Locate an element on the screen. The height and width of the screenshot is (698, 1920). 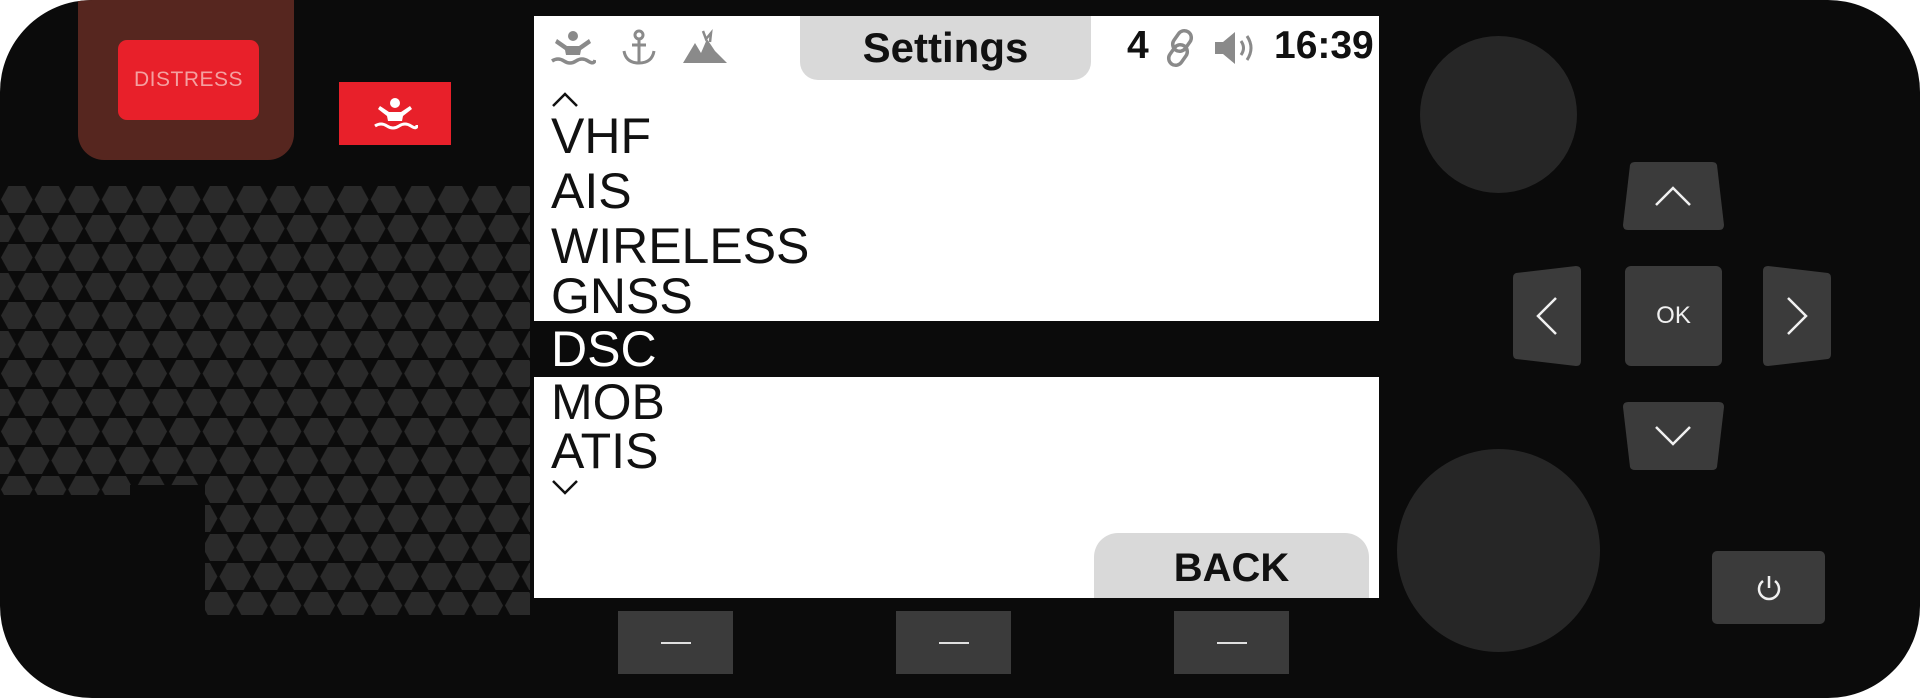
menu-item-ais: AIS is located at coordinates (956, 191).